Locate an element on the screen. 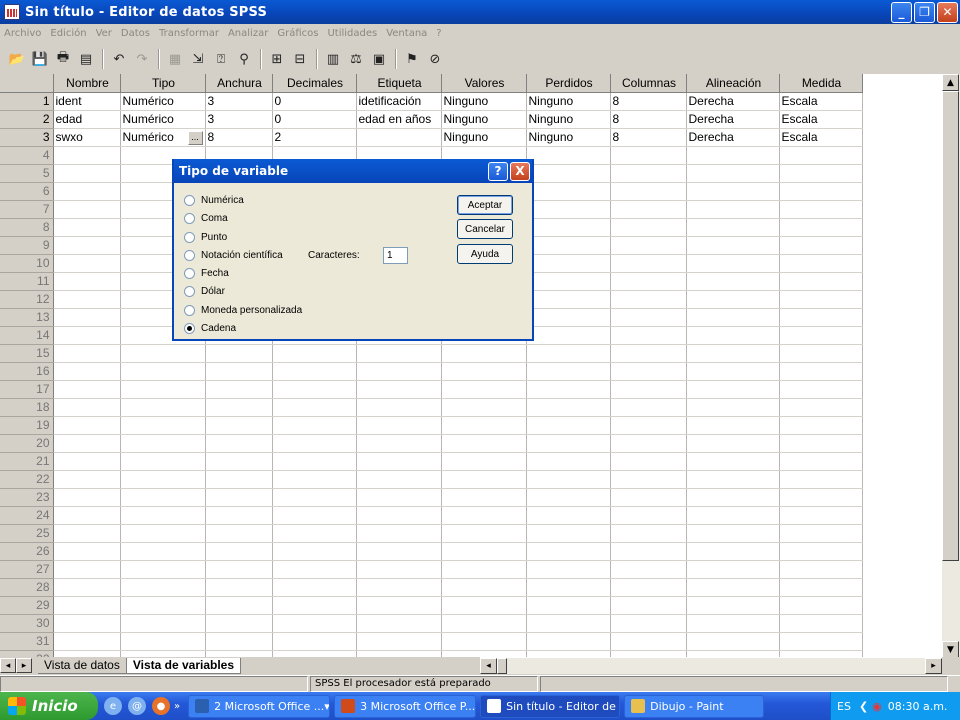  menu-transformar: Transformar is located at coordinates (189, 33).